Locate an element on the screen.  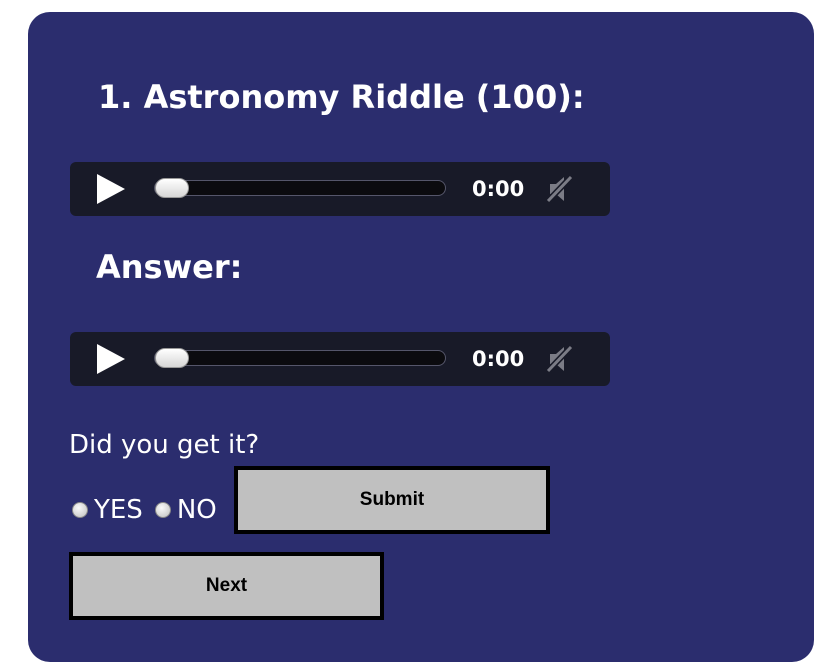
question-text: Did you get it? is located at coordinates (164, 445).